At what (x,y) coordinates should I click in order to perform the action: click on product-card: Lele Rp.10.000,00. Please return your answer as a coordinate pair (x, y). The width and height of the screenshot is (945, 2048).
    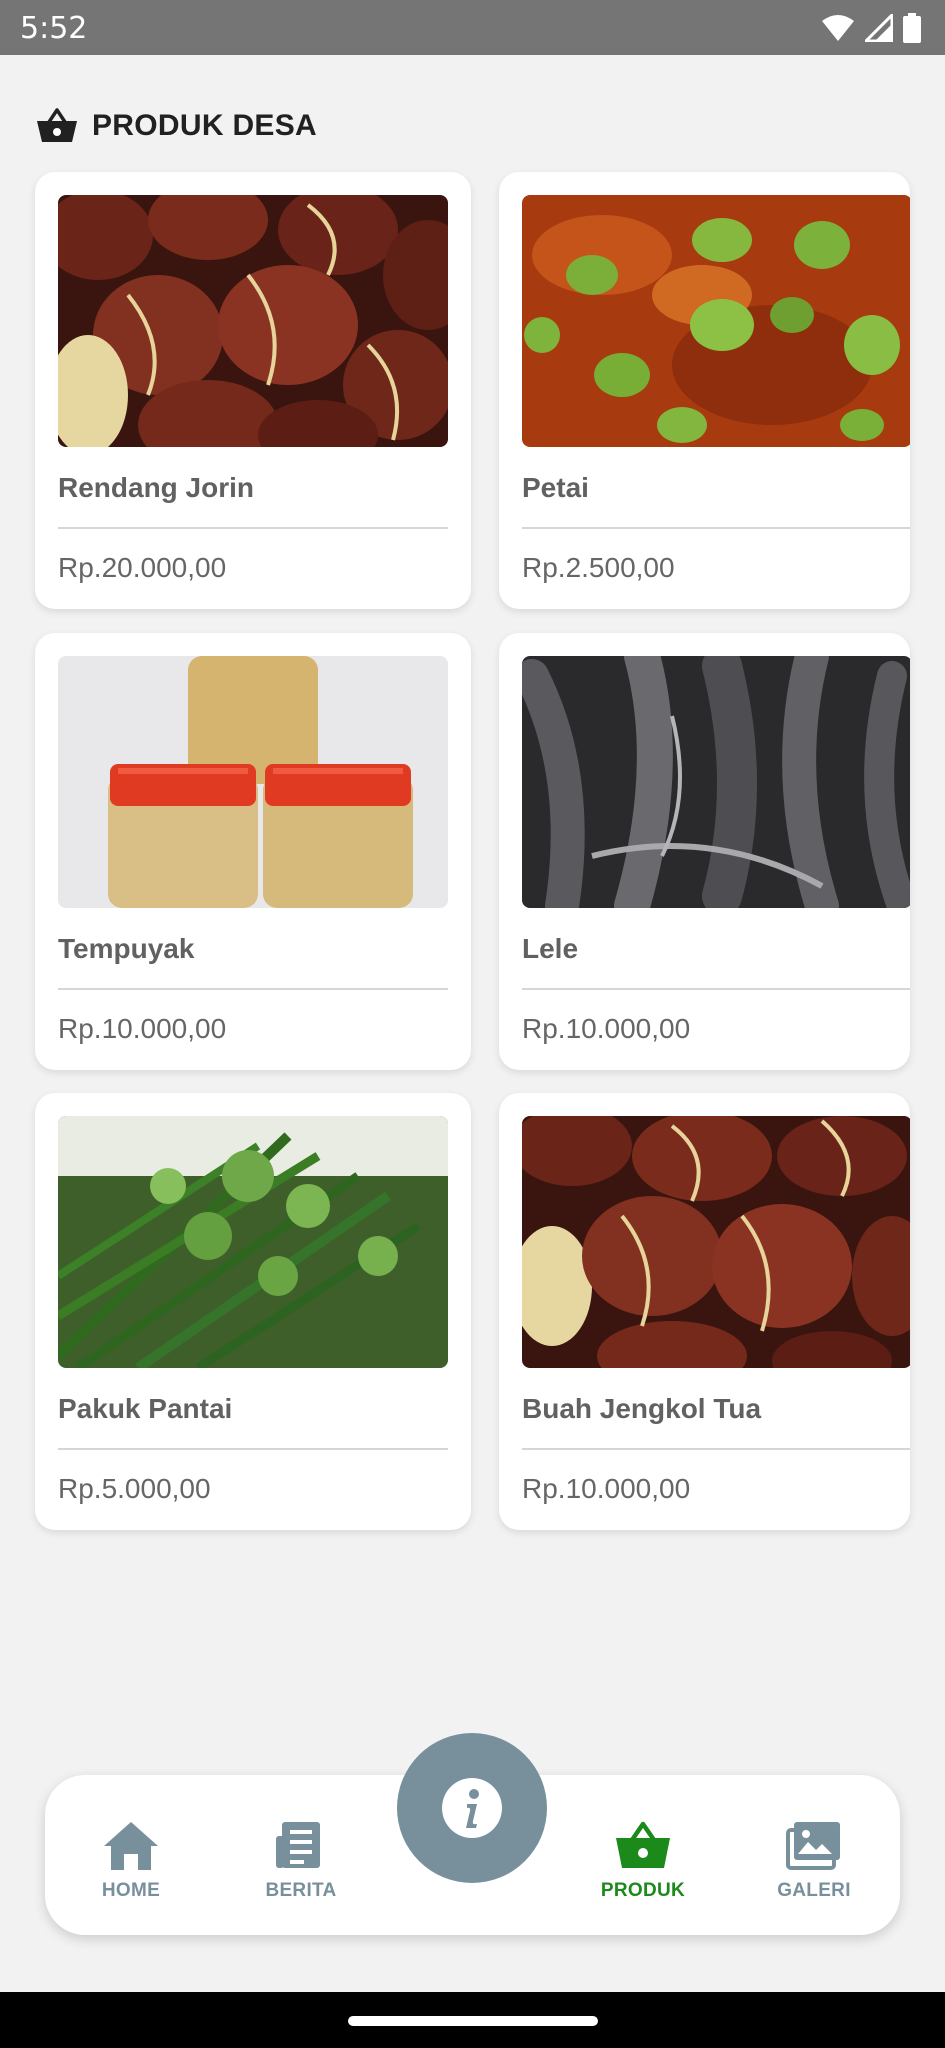
    Looking at the image, I should click on (704, 851).